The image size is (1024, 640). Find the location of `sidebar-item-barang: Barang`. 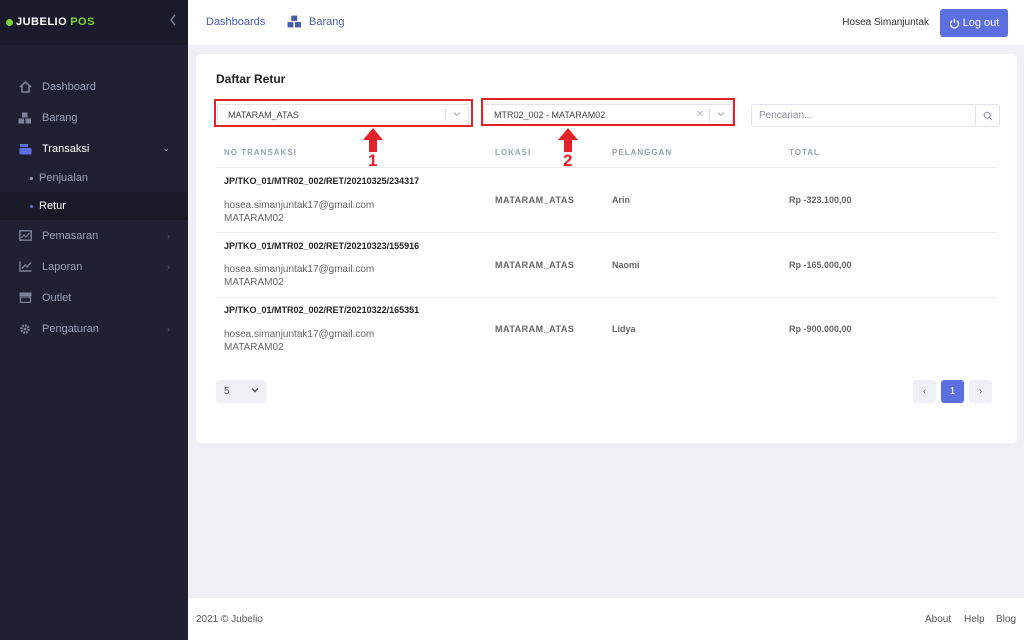

sidebar-item-barang: Barang is located at coordinates (94, 117).